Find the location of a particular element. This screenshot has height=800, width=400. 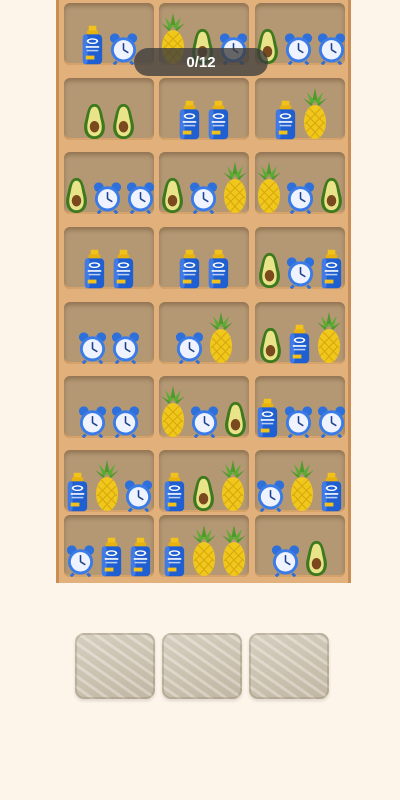

shelf-slot-r2-c3 is located at coordinates (300, 109).